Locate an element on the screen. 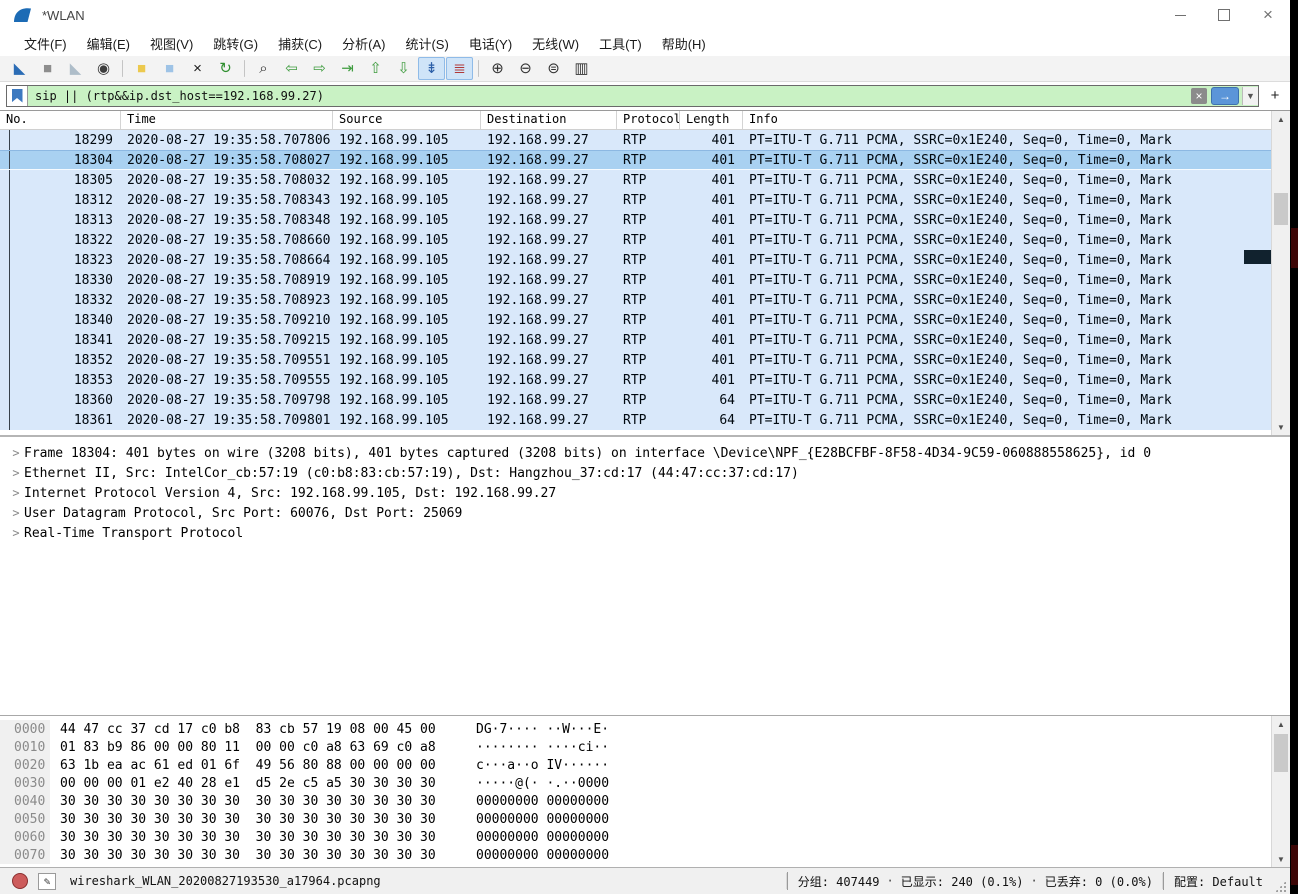 This screenshot has width=1298, height=894. minimize-button is located at coordinates (1180, 15).